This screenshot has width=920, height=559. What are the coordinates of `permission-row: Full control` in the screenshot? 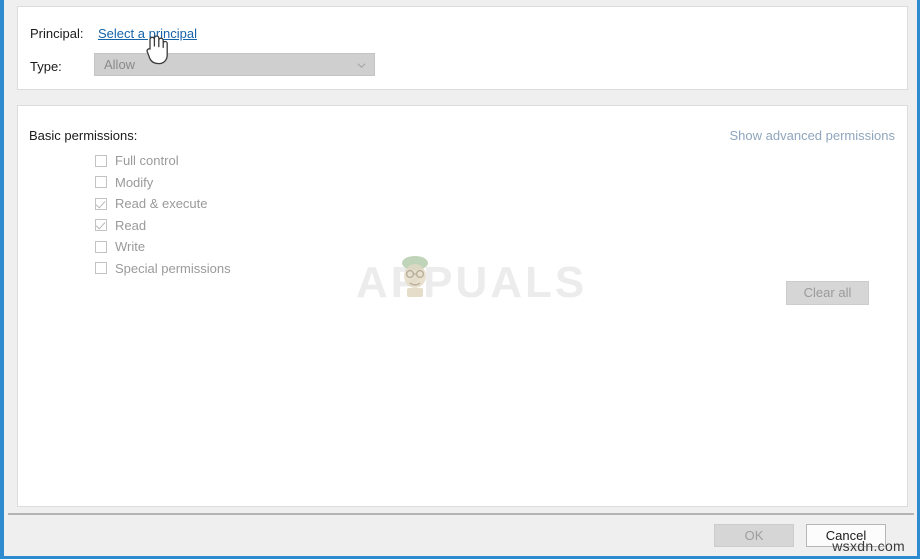 It's located at (163, 161).